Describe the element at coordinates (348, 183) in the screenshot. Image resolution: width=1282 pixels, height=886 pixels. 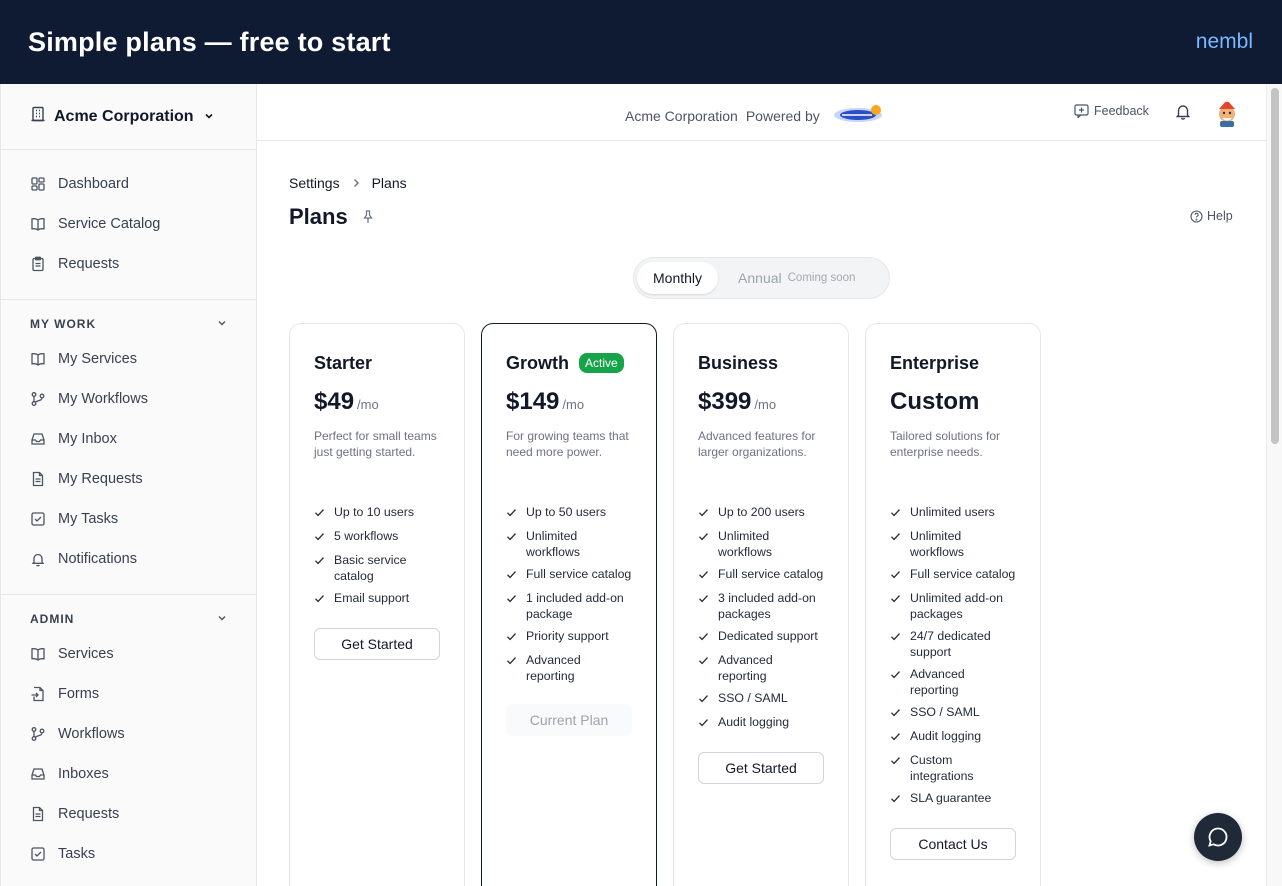
I see `breadcrumb: Settings Plans` at that location.